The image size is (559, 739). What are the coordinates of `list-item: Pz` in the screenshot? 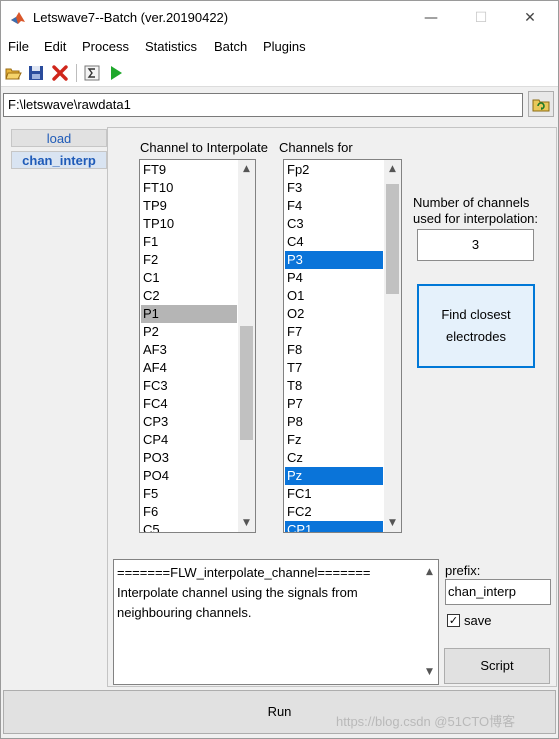 It's located at (334, 476).